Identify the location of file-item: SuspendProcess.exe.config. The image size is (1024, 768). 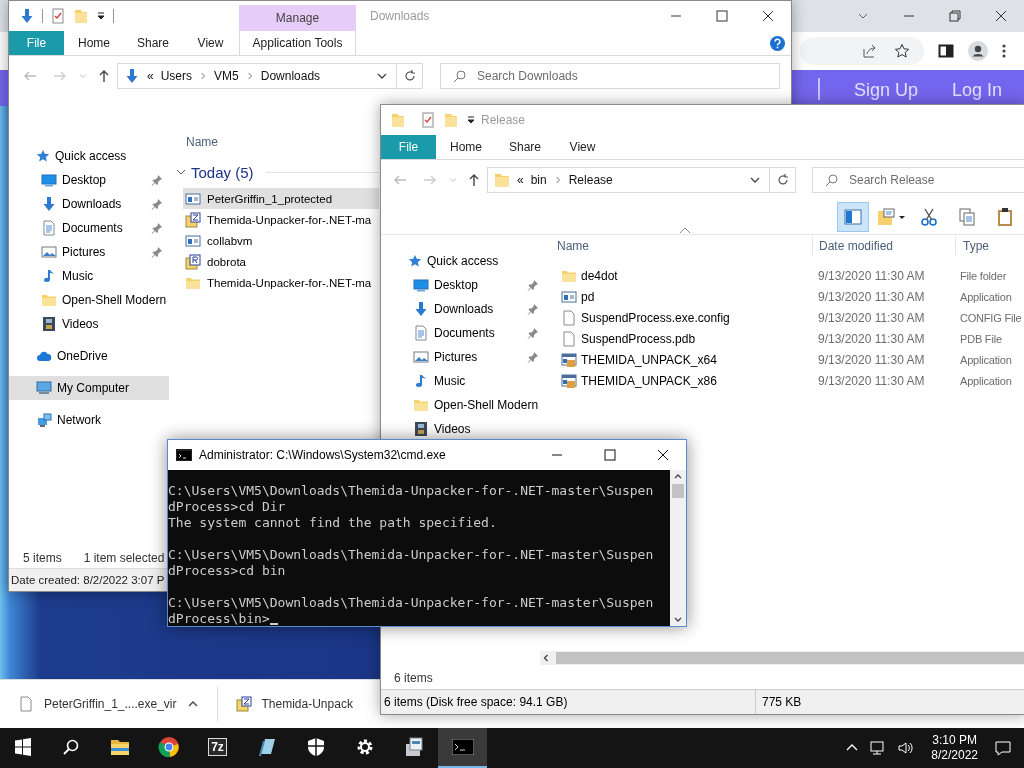
(678, 317).